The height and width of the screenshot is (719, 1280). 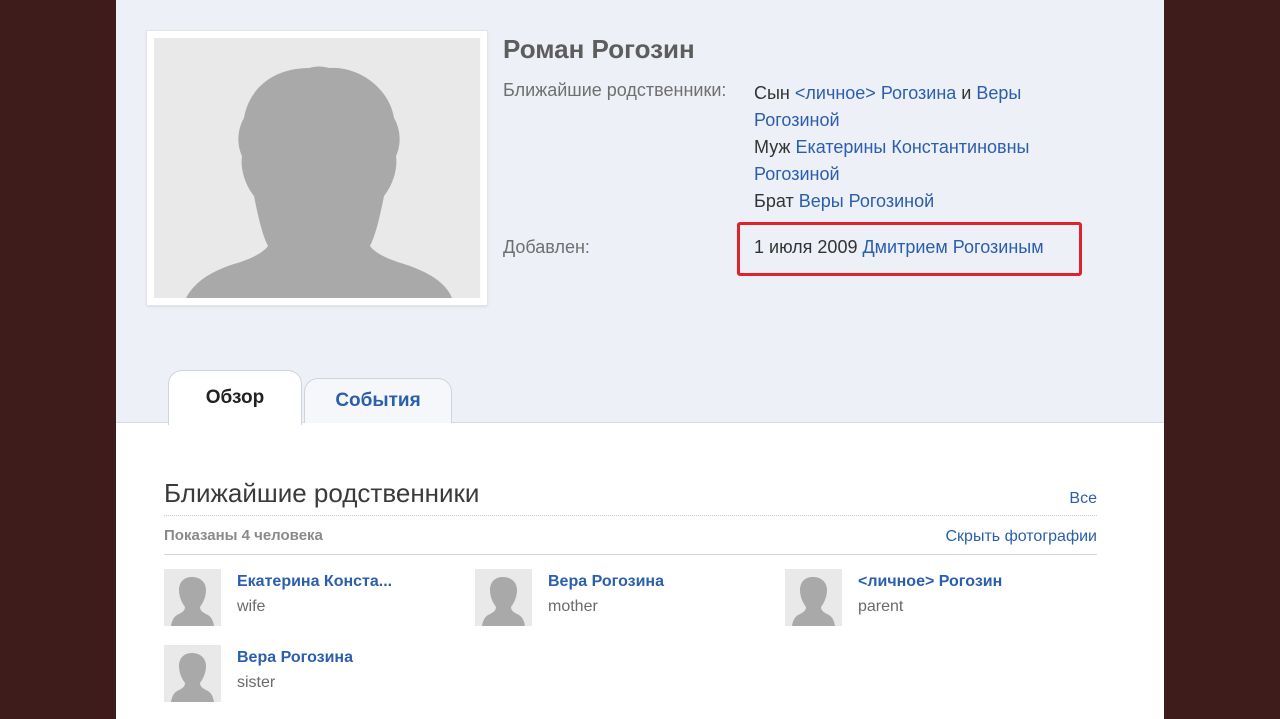 I want to click on relation-brother: Брат Веры Рогозиной, so click(x=919, y=201).